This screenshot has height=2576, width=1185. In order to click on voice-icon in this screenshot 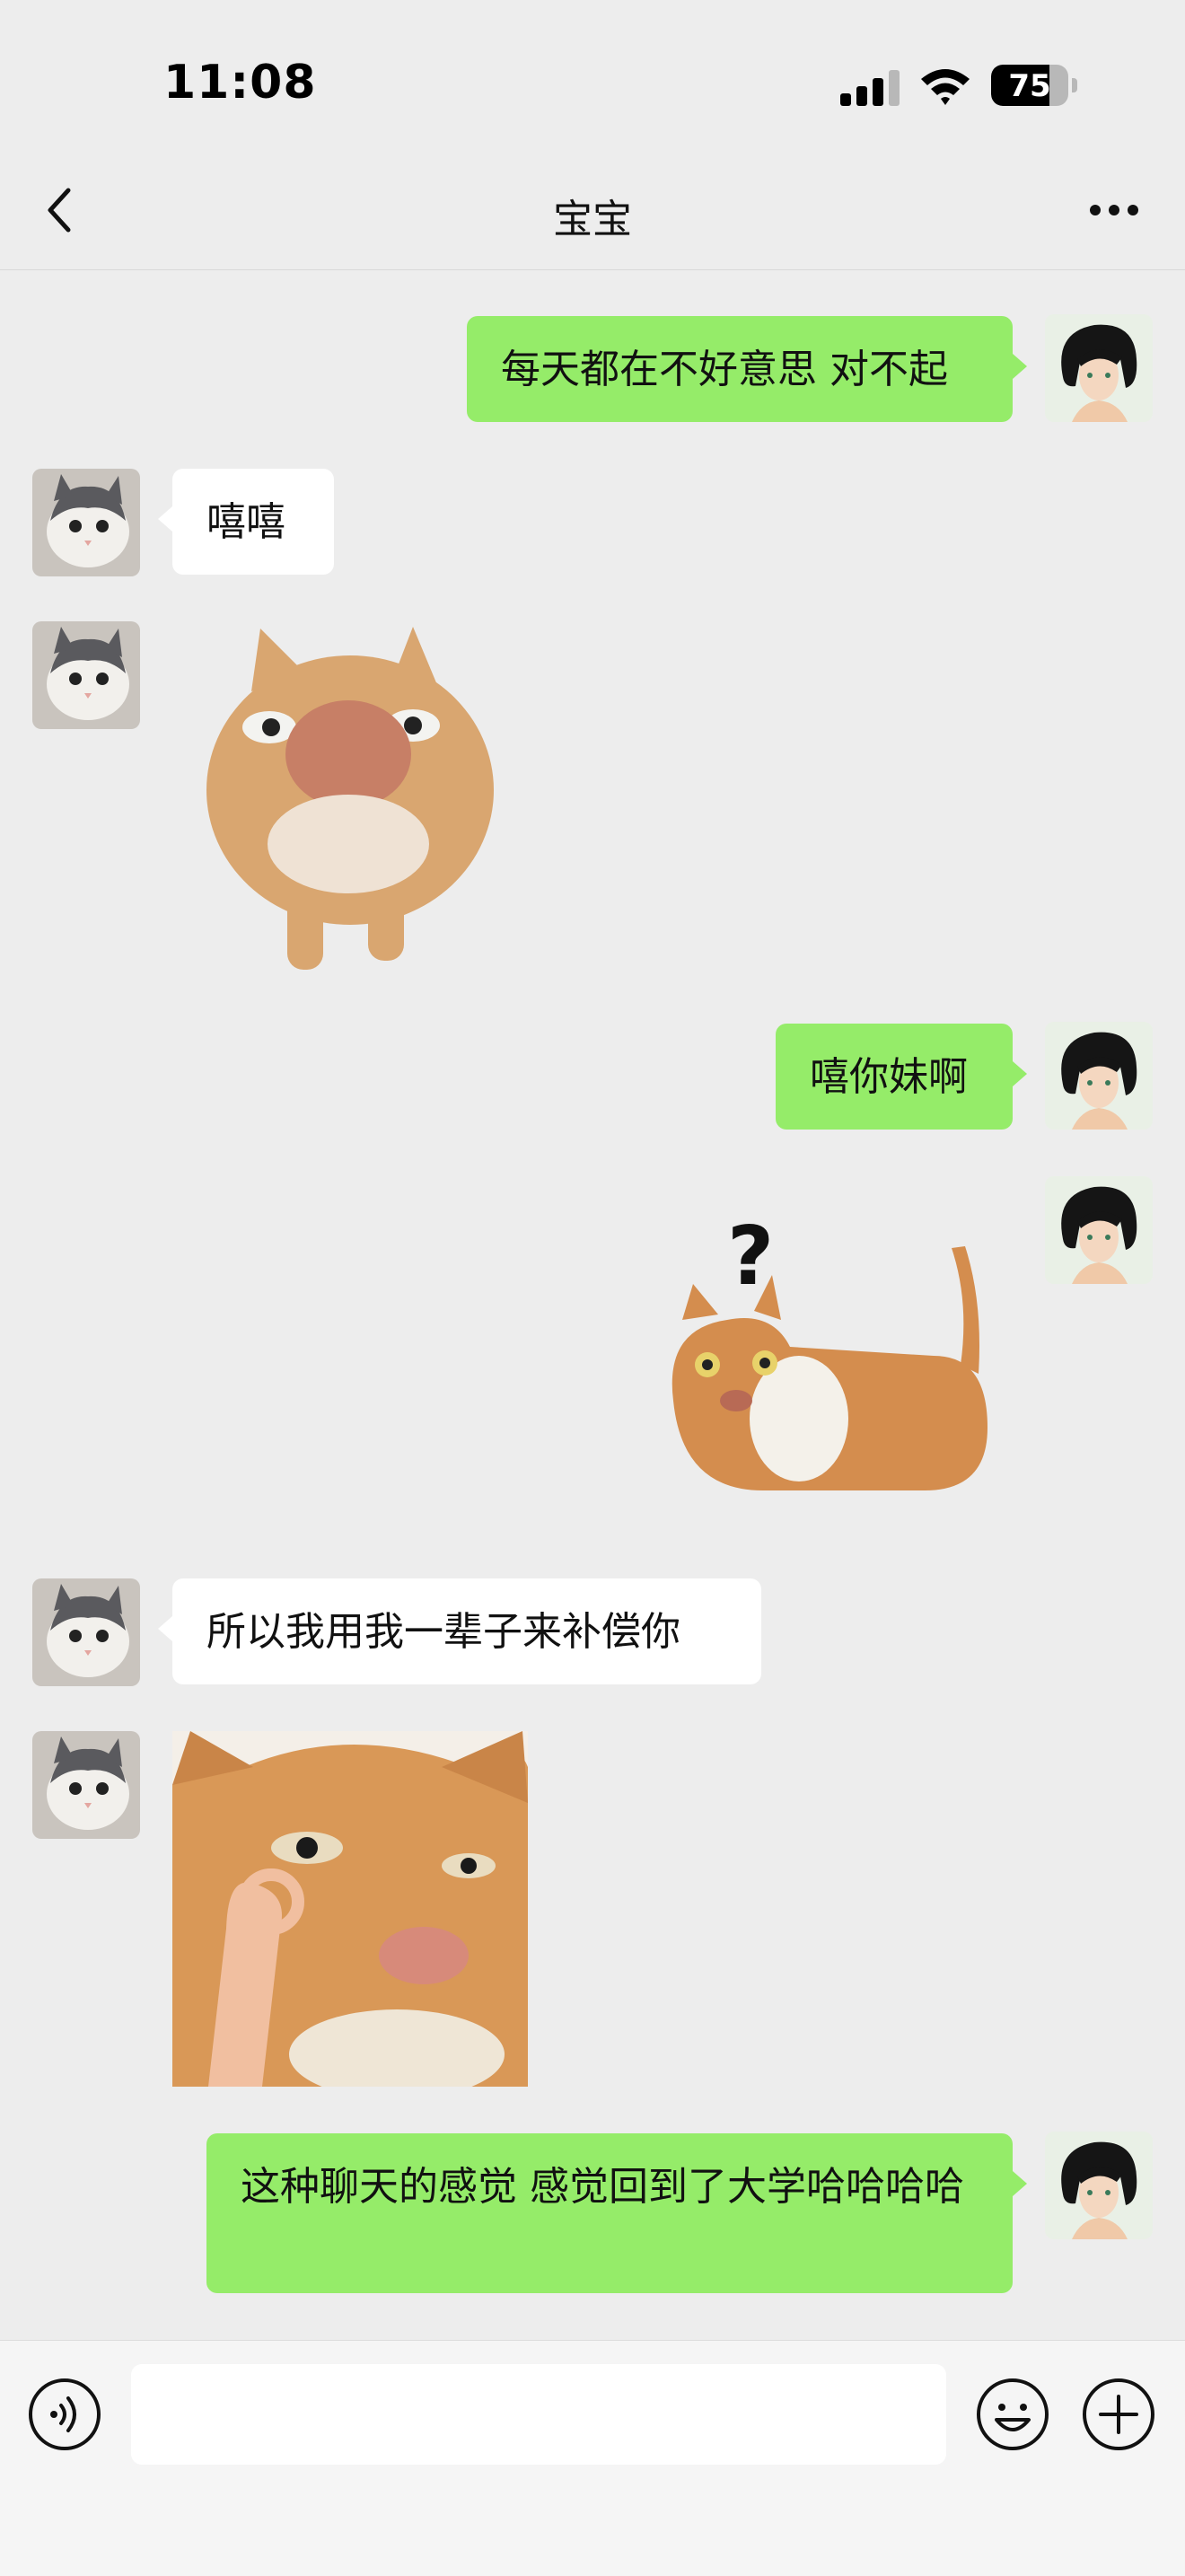, I will do `click(64, 2414)`.